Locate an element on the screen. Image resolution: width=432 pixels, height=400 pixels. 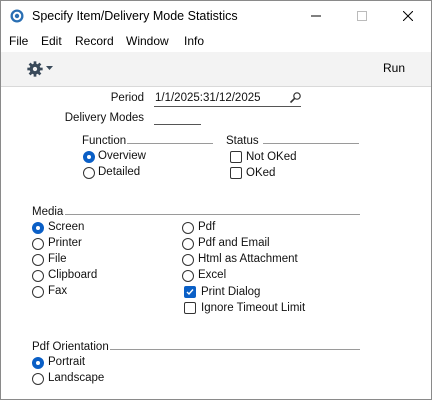
close-icon is located at coordinates (408, 16).